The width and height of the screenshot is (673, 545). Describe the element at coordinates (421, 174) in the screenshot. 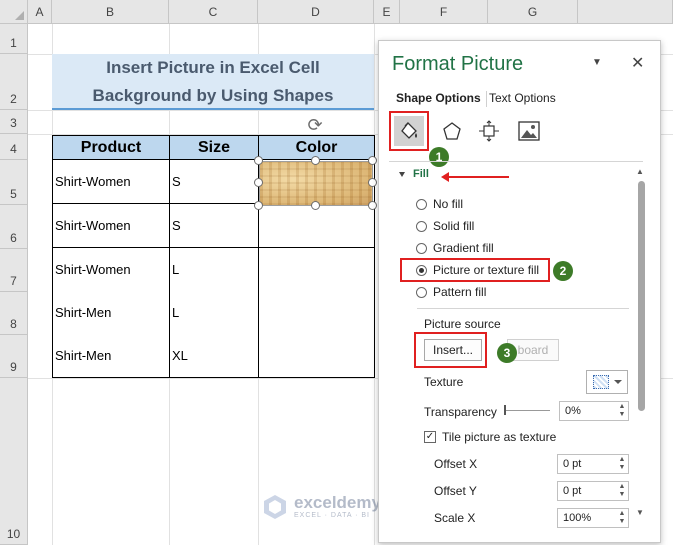

I see `fill-section-header: Fill` at that location.